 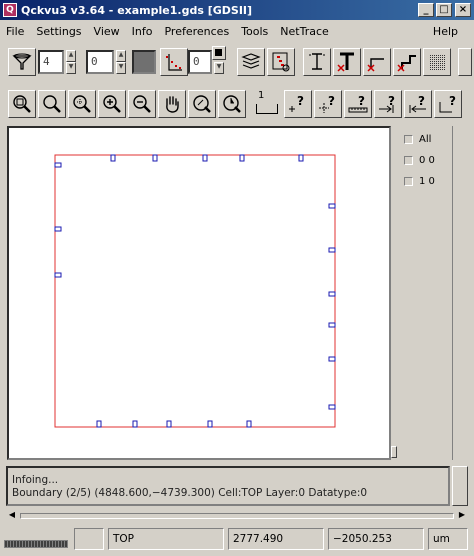 I want to click on query-point-button: ?, so click(x=298, y=104).